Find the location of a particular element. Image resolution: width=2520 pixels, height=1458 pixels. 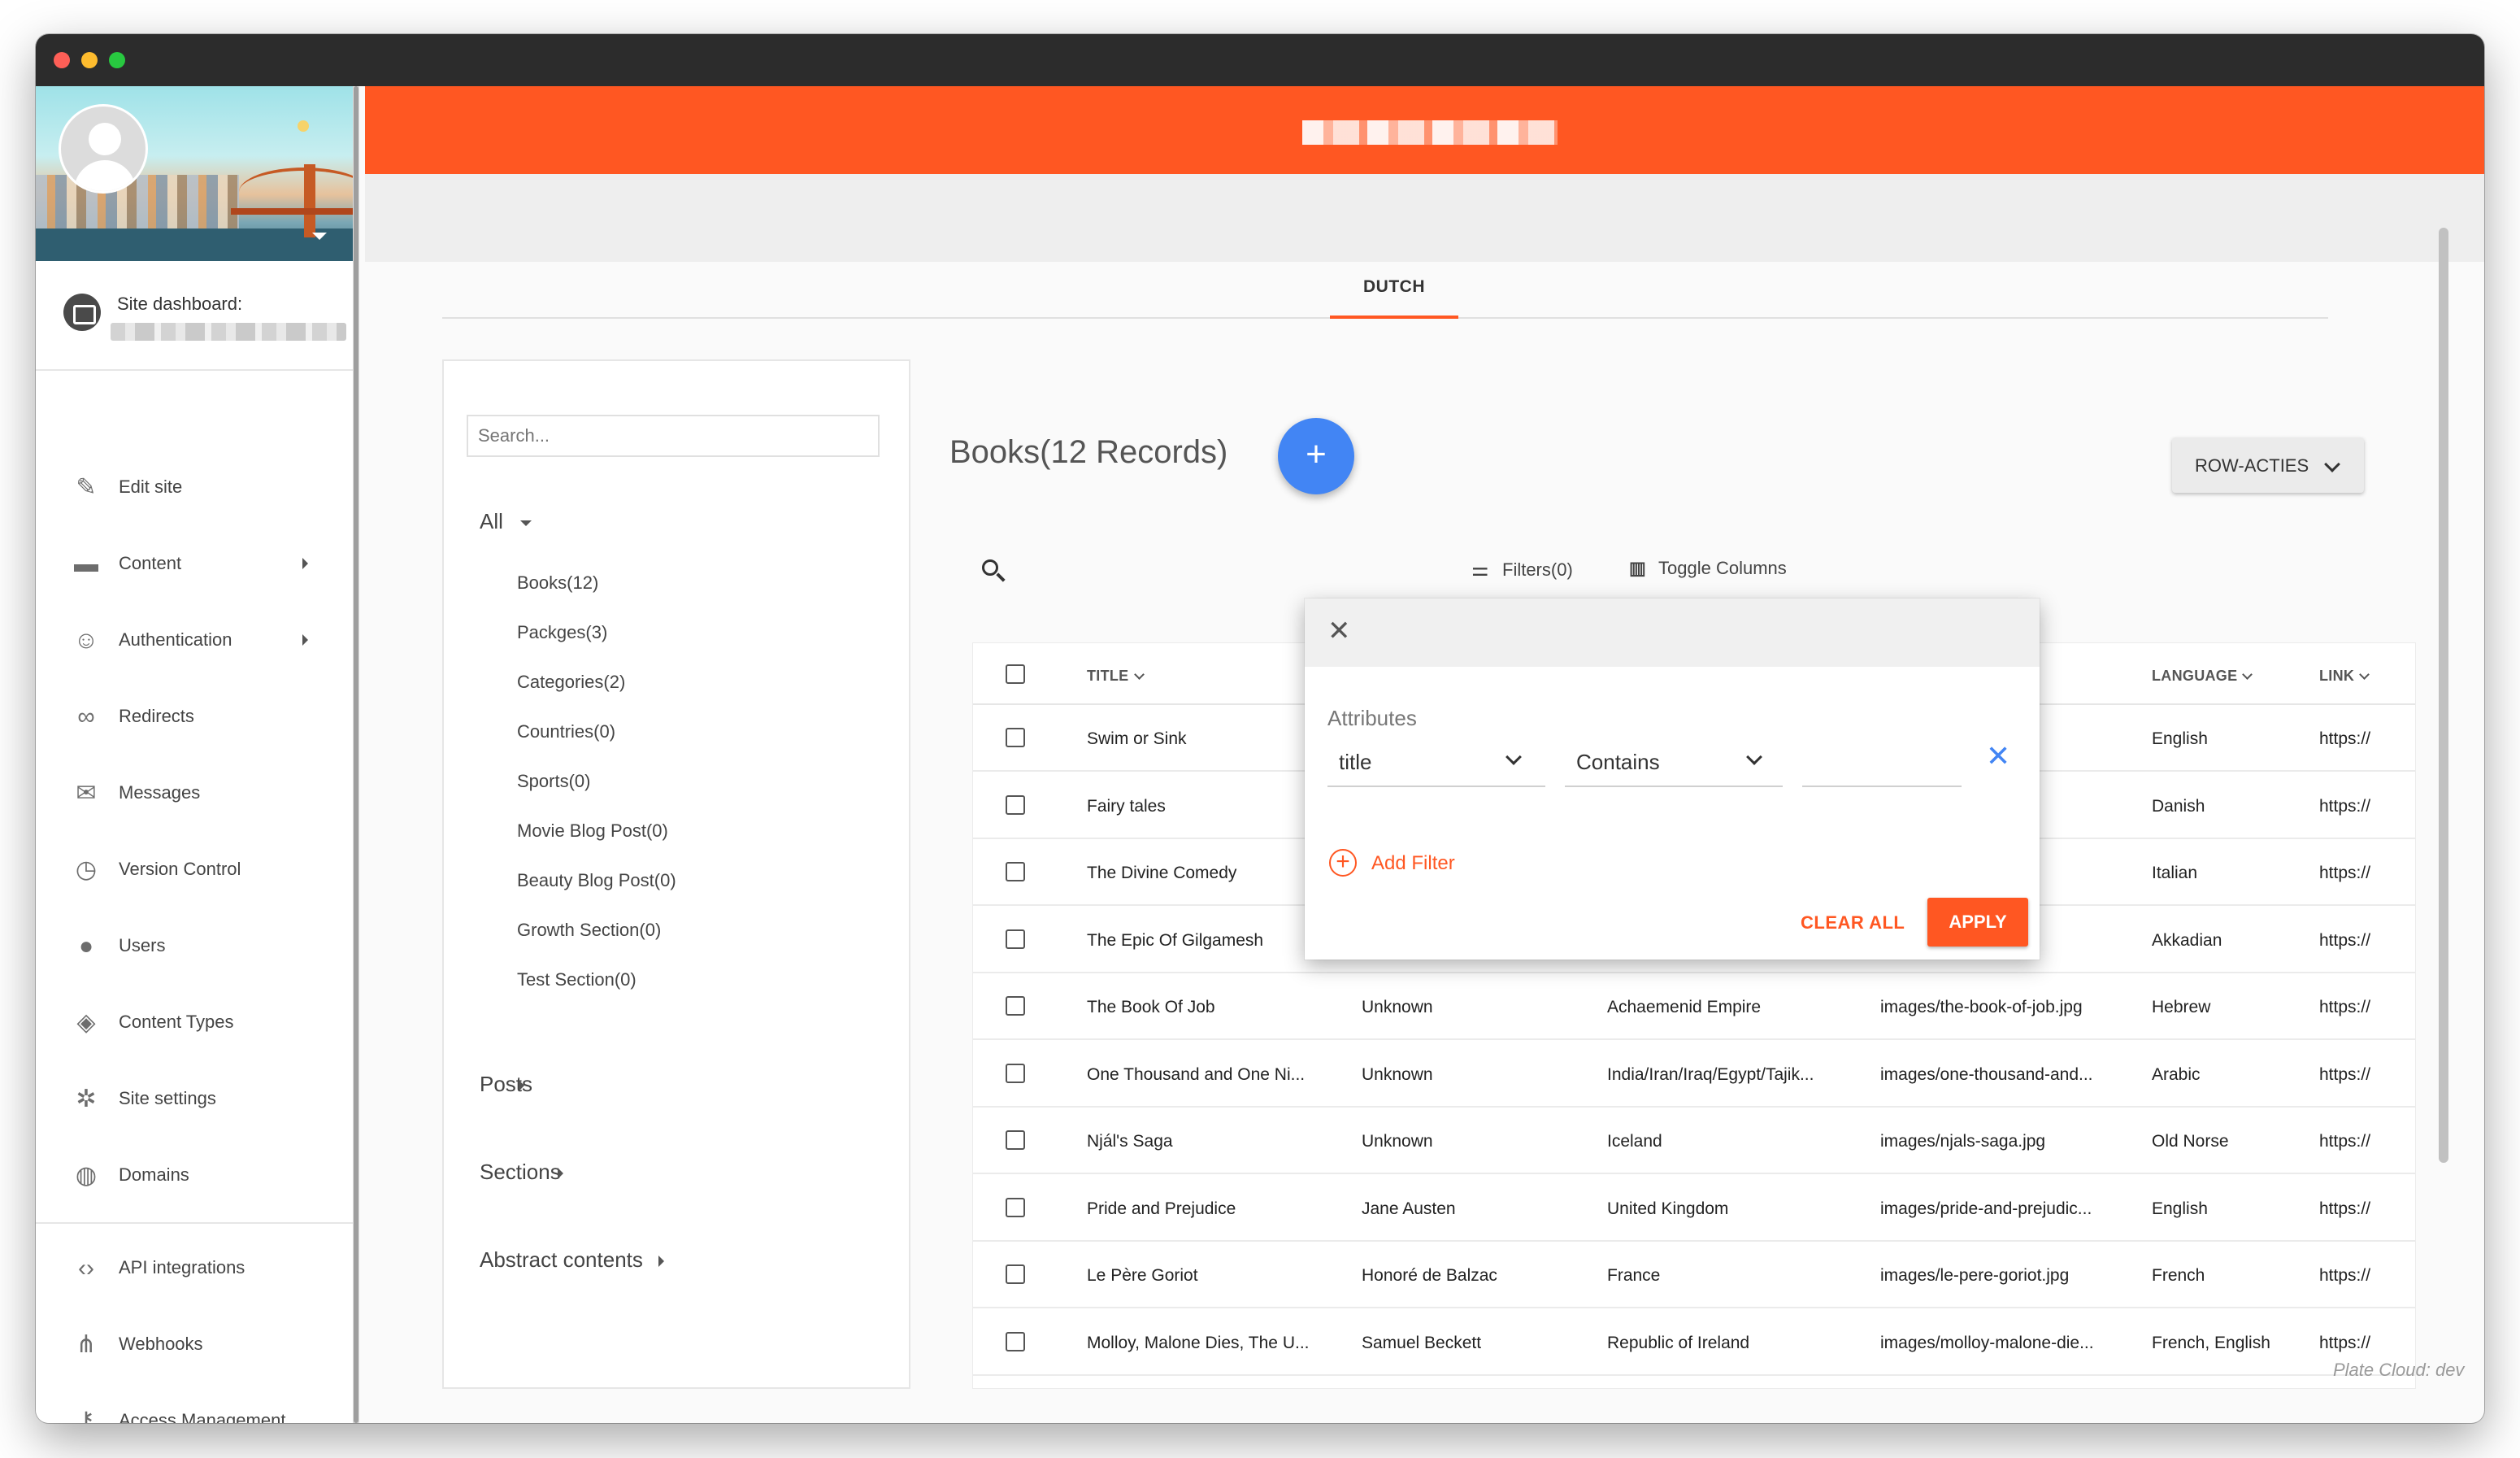

tree-item: Beauty Blog Post(0) is located at coordinates (596, 881).